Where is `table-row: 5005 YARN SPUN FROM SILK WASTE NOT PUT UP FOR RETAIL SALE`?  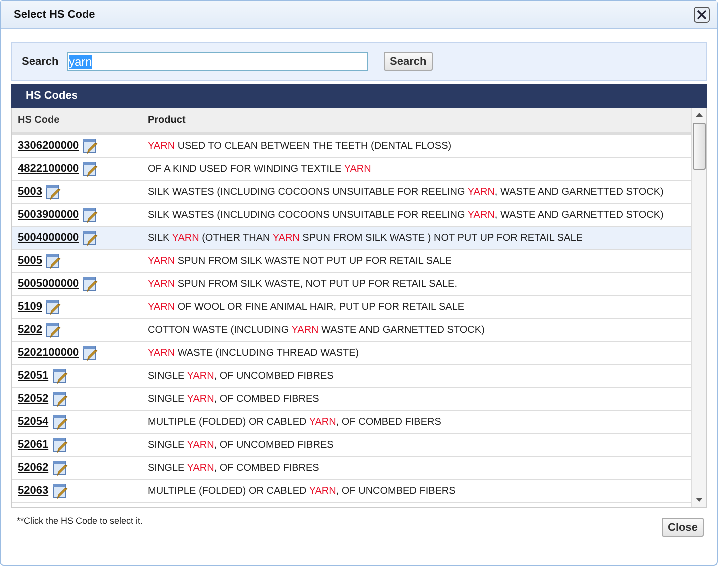 table-row: 5005 YARN SPUN FROM SILK WASTE NOT PUT UP FOR RETAIL SALE is located at coordinates (351, 261).